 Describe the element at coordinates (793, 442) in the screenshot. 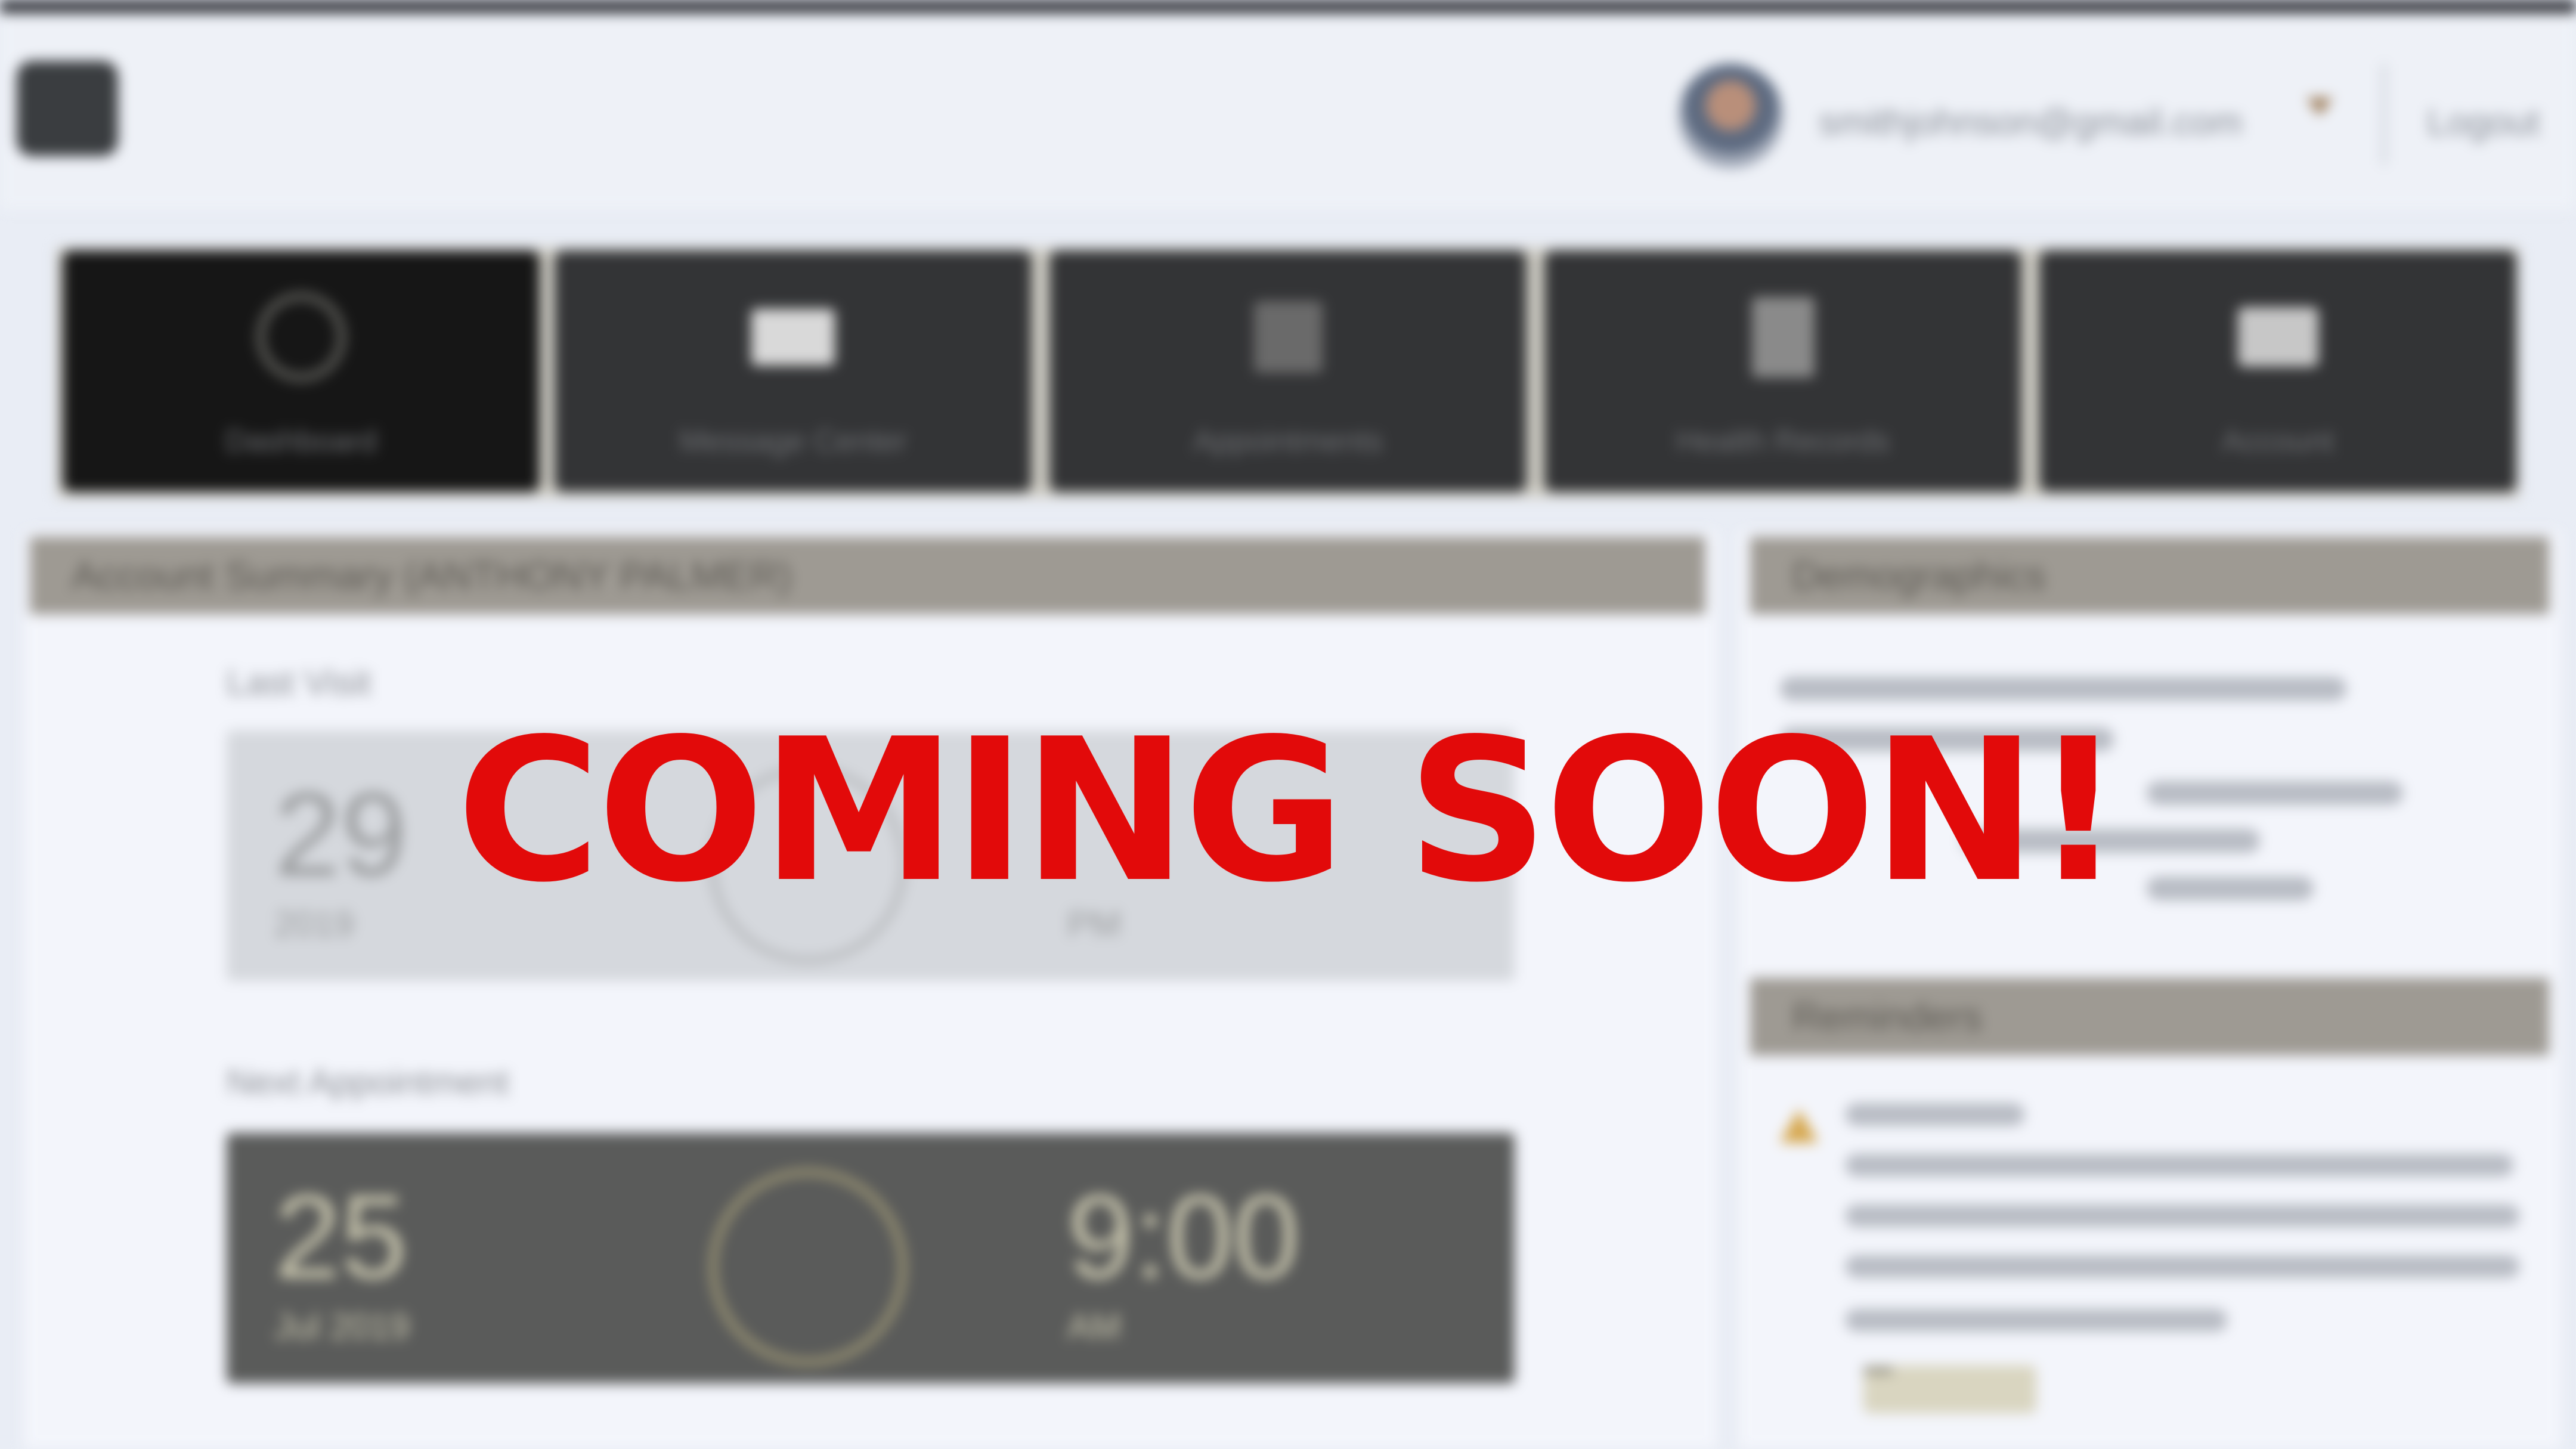

I see `tab-label: Message Center` at that location.